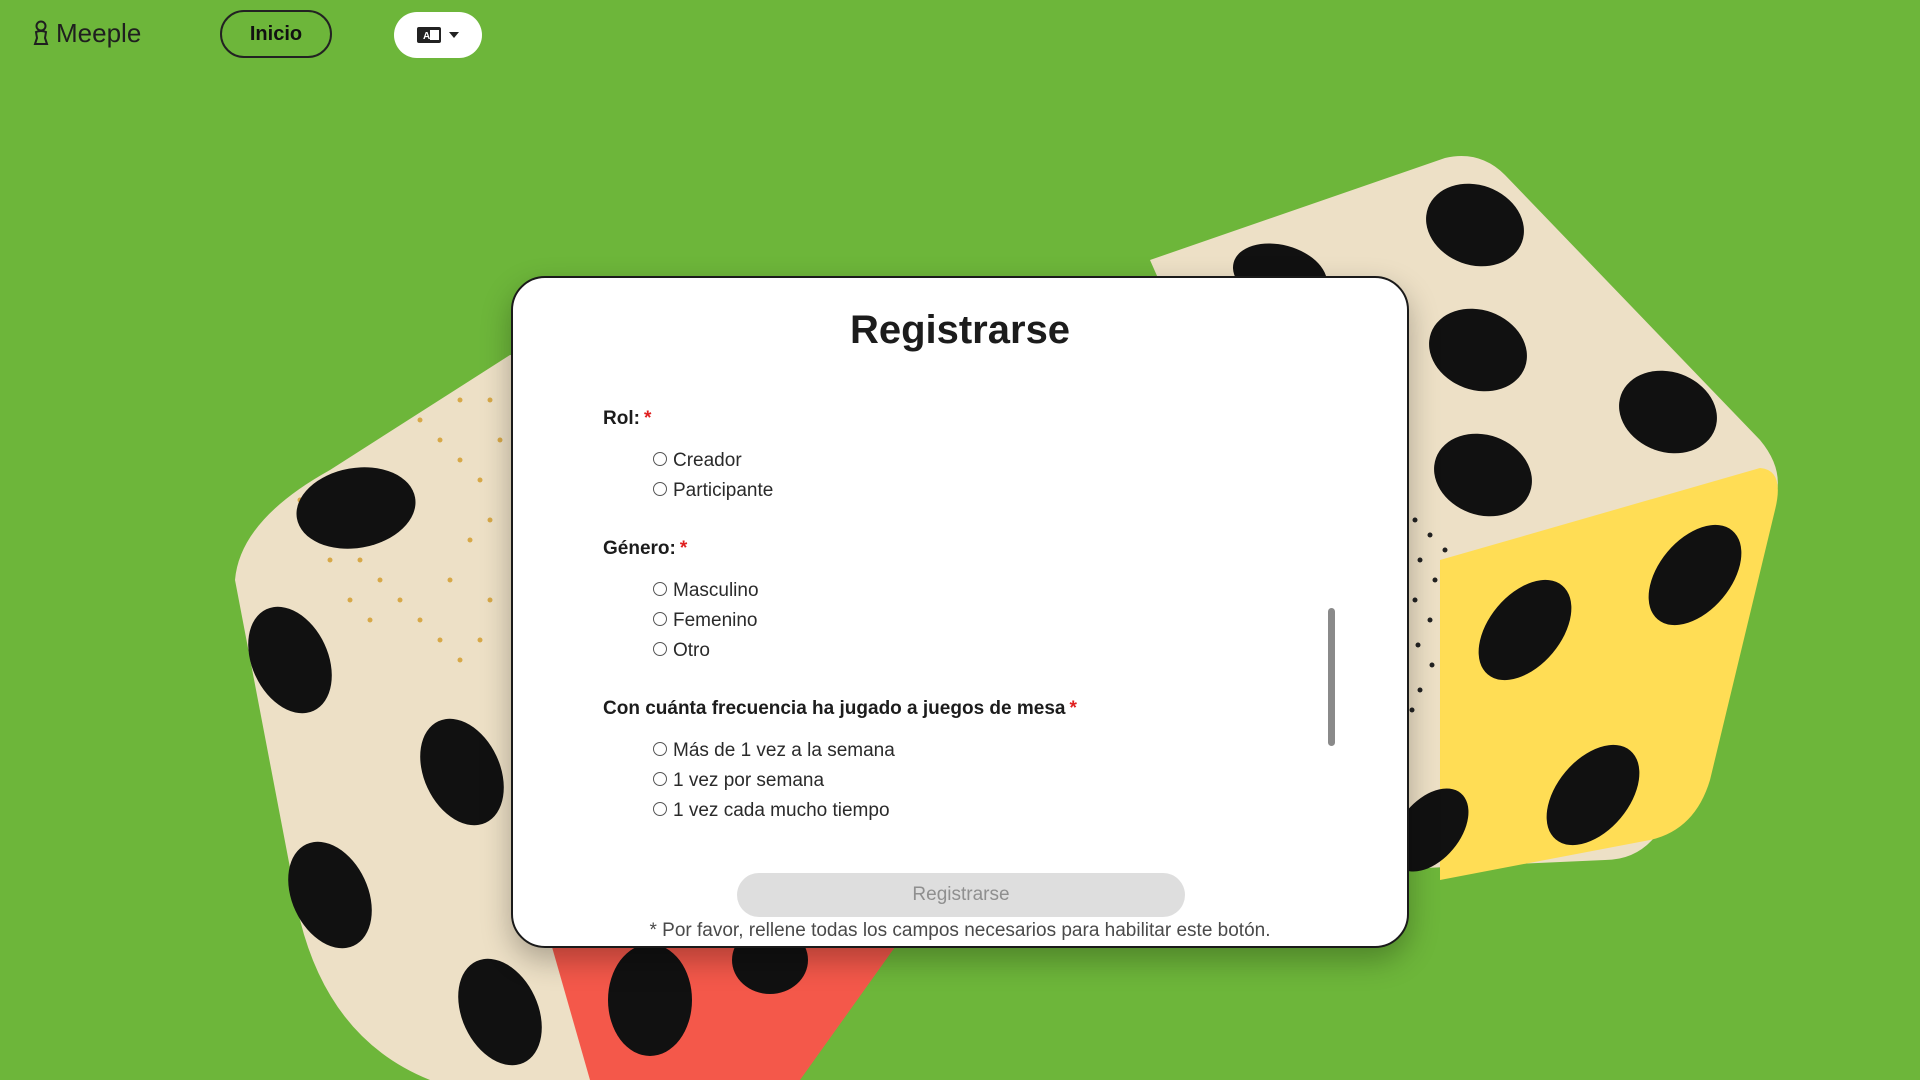 This screenshot has width=1920, height=1080. Describe the element at coordinates (706, 591) in the screenshot. I see `radio-option: Masculino` at that location.